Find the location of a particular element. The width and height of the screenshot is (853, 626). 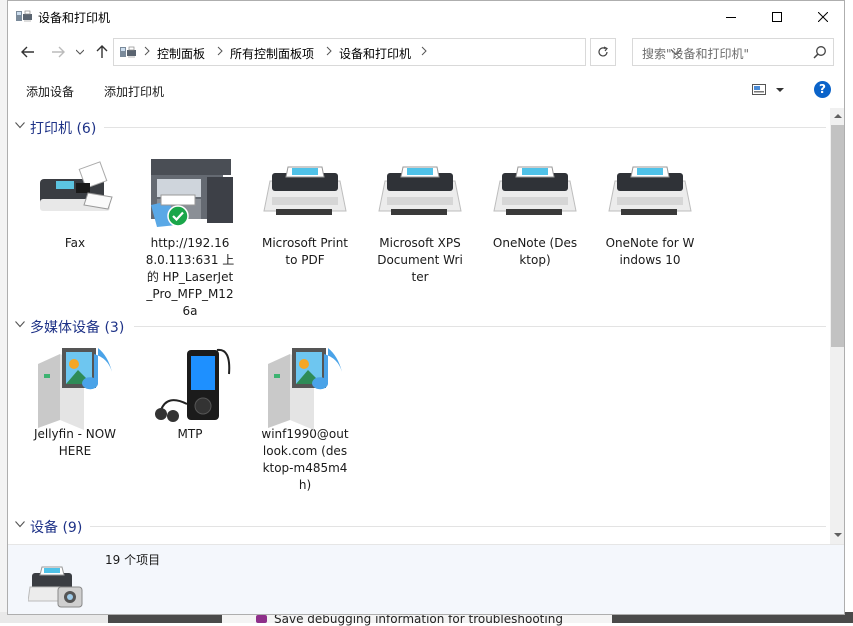

device-label: Jellyfin - NOWHERE is located at coordinates (75, 442).